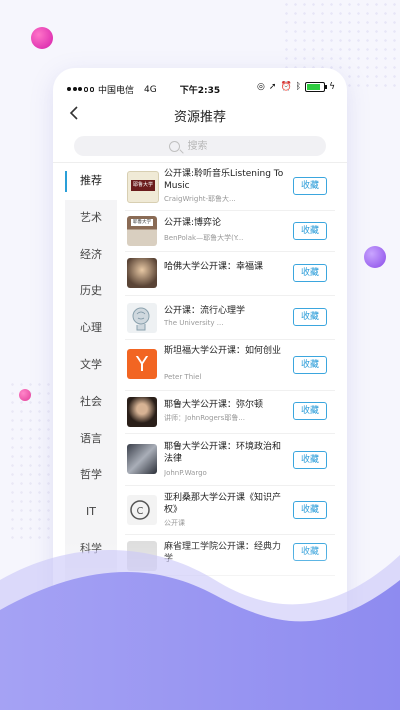 The image size is (400, 710). I want to click on category-psychology: 心理, so click(91, 328).